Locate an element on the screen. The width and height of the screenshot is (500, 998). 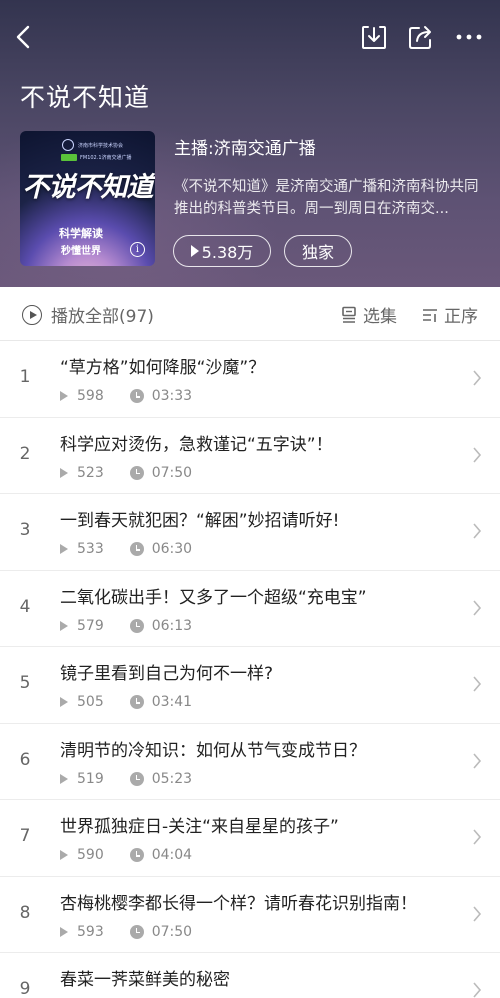
episode-meta: 523 07:50 is located at coordinates (126, 473).